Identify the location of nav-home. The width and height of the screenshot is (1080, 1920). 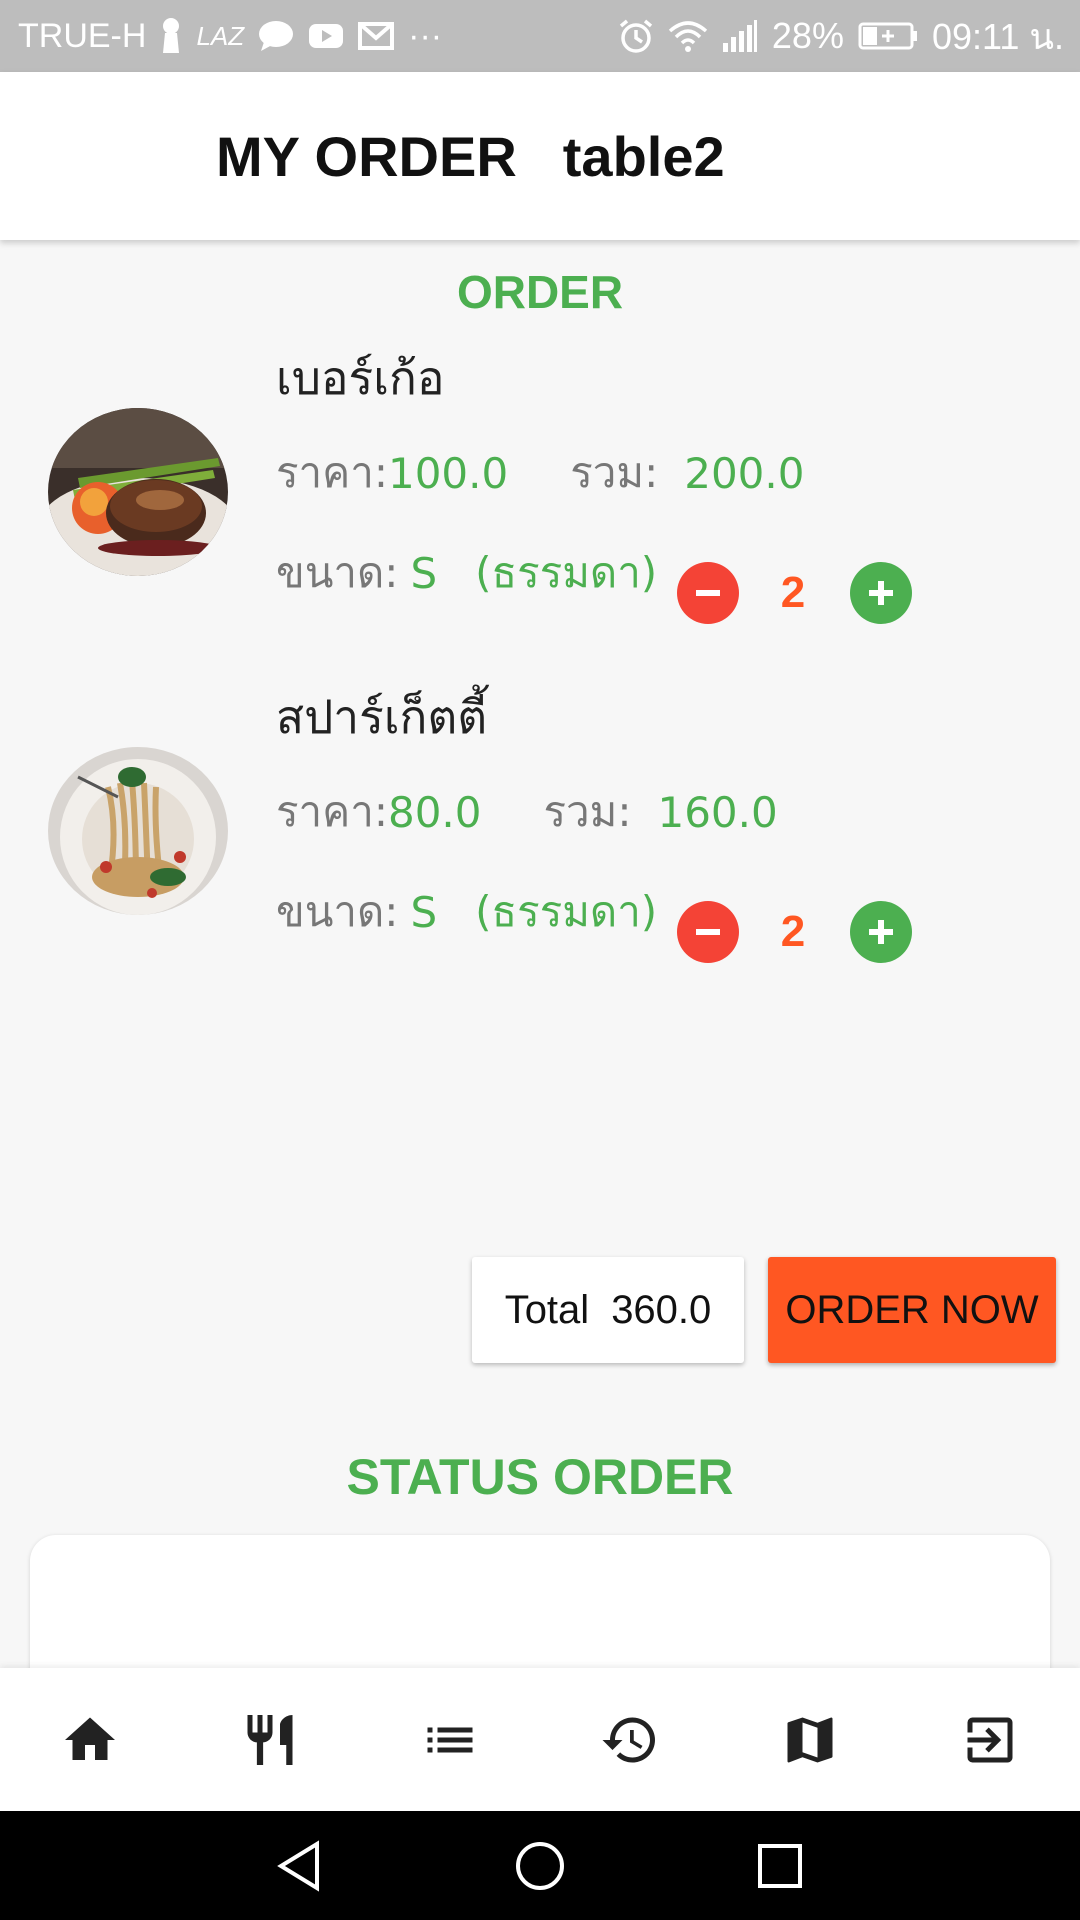
(90, 1739).